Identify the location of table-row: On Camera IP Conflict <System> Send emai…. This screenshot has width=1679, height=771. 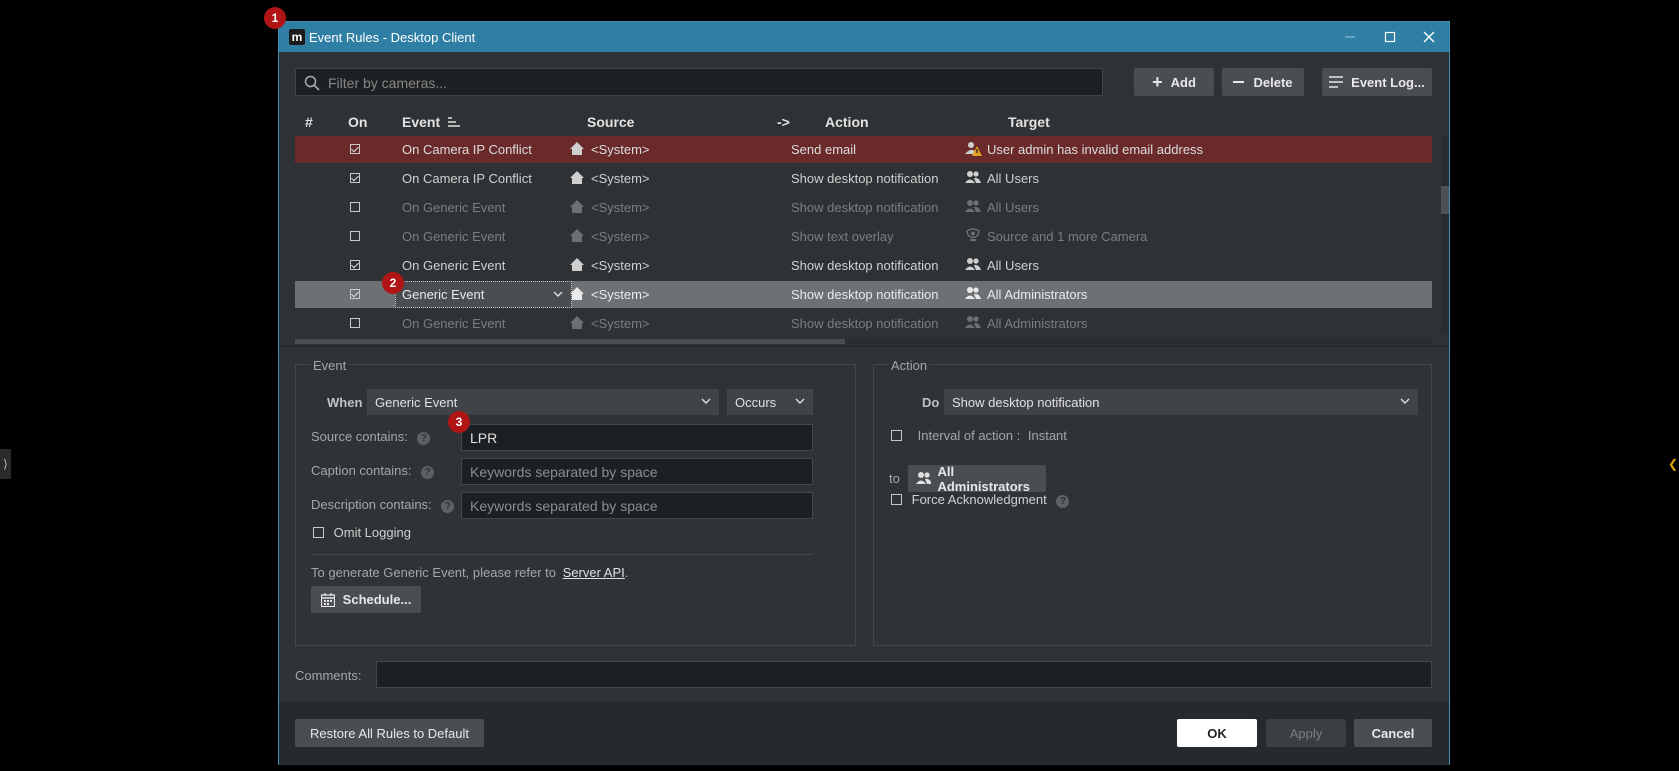
(863, 149).